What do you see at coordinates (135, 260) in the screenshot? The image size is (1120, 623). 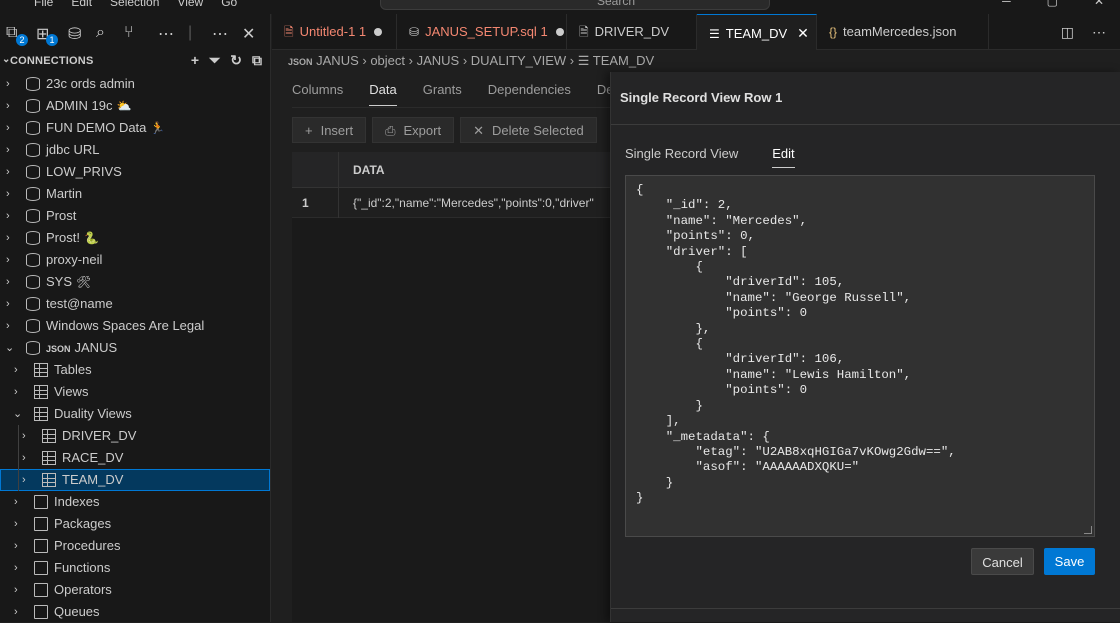 I see `tree-item-connection: › proxy-neil` at bounding box center [135, 260].